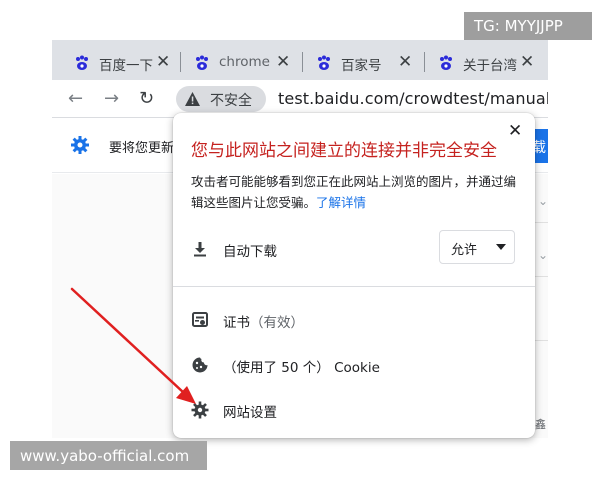 The height and width of the screenshot is (480, 600). Describe the element at coordinates (540, 424) in the screenshot. I see `page-side-text: 鑫` at that location.